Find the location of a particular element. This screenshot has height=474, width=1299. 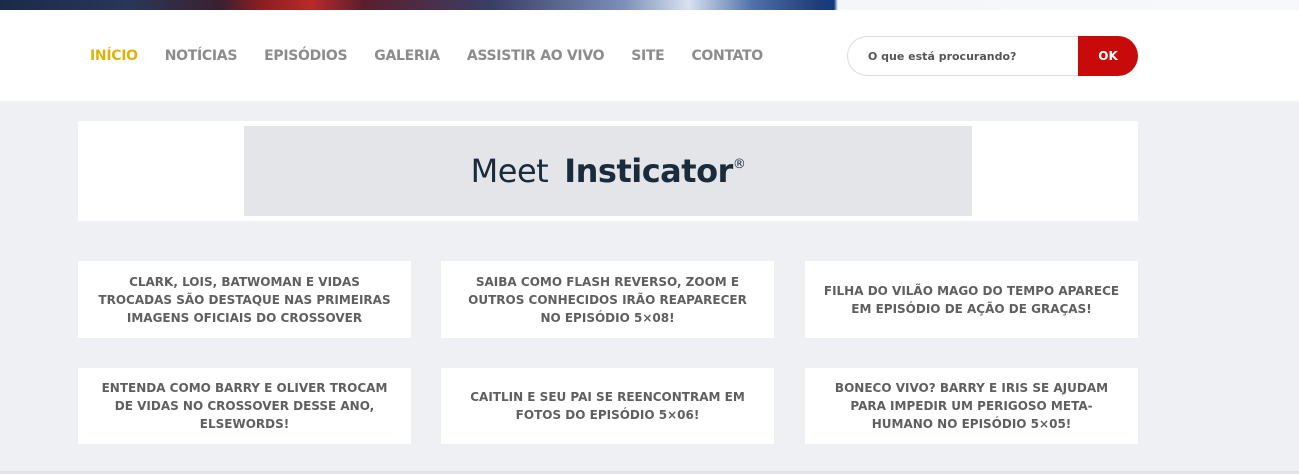

nav-item-inicio: INÍCIO is located at coordinates (114, 56).